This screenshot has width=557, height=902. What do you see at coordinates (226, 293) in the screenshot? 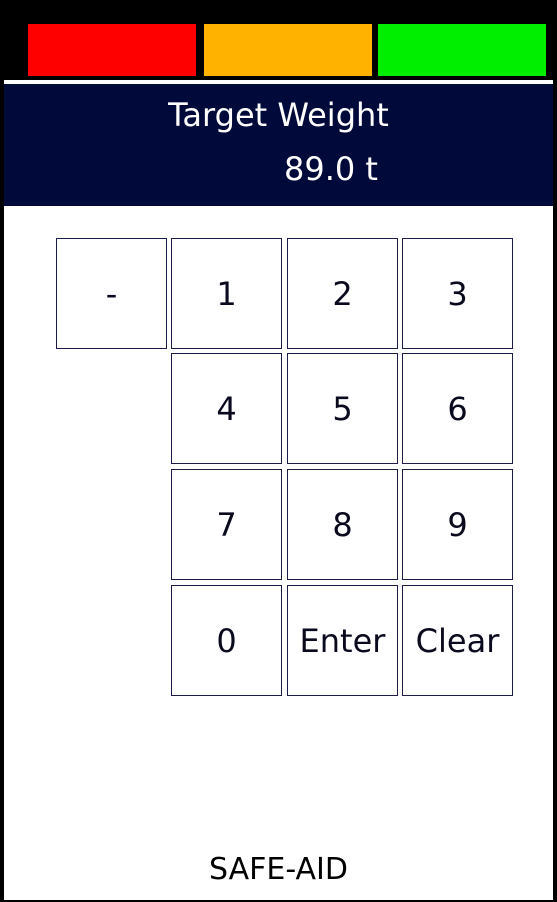
I see `key-1: 1` at bounding box center [226, 293].